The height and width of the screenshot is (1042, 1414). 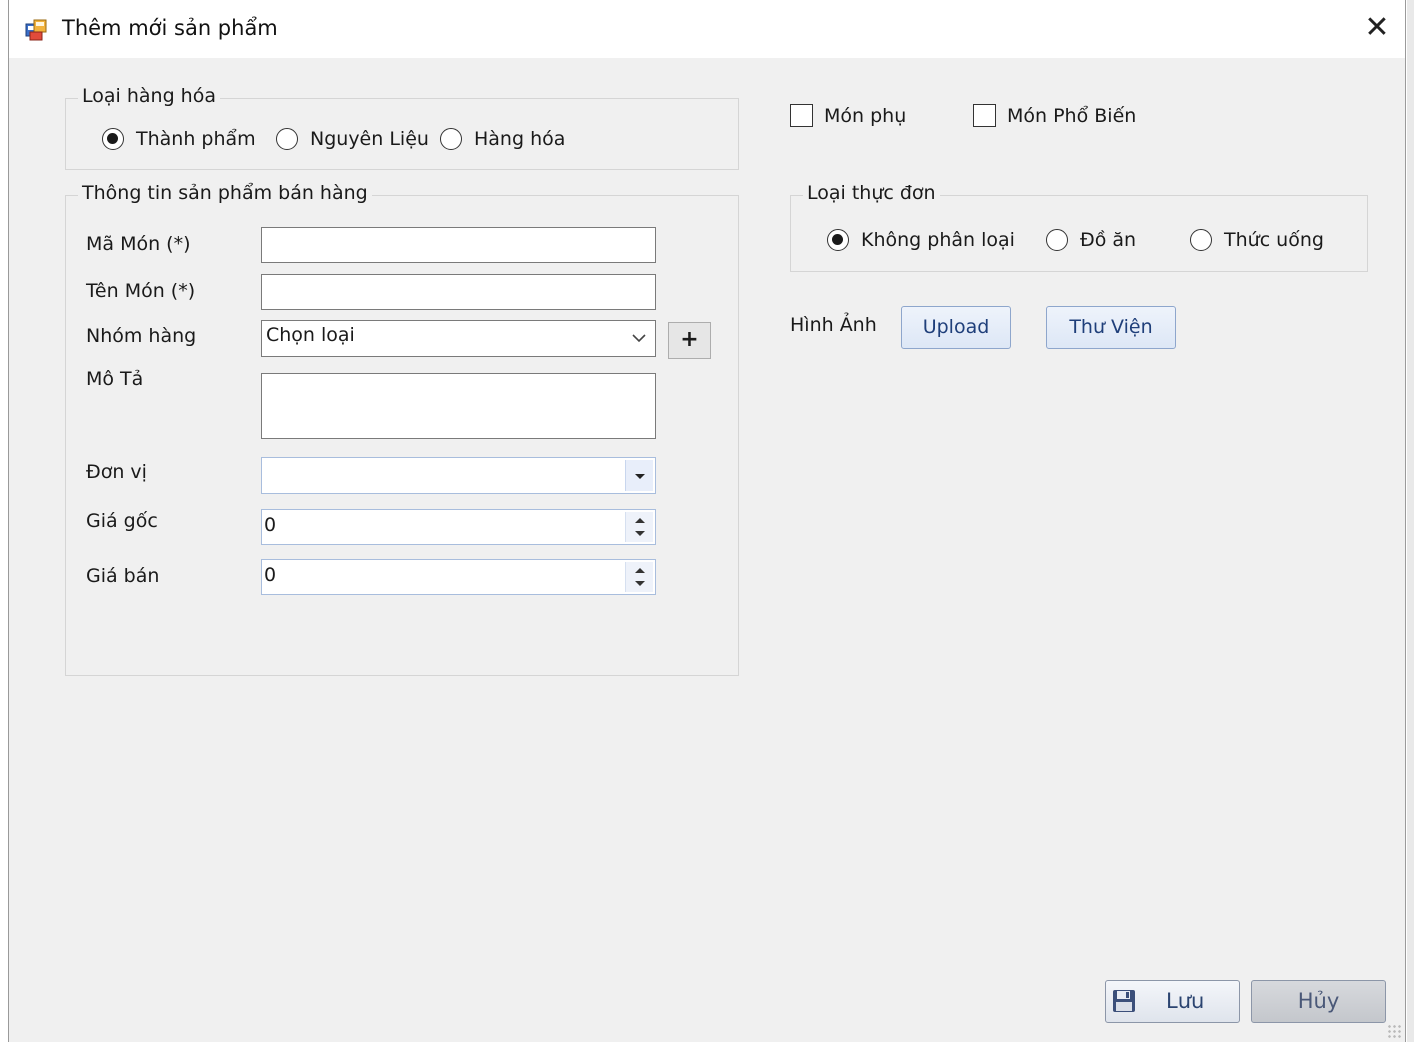 What do you see at coordinates (1318, 1001) in the screenshot?
I see `cancel-button: Hủy` at bounding box center [1318, 1001].